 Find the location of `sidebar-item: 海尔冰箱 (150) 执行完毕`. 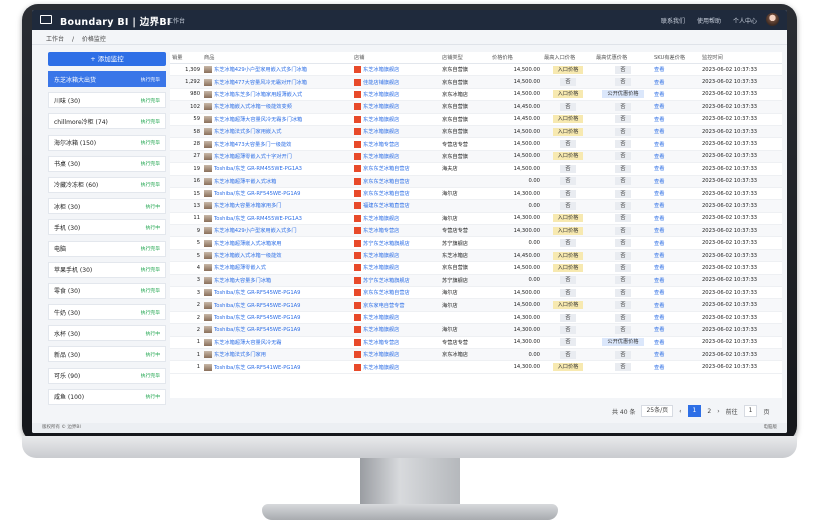

sidebar-item: 海尔冰箱 (150) 执行完毕 is located at coordinates (107, 142).